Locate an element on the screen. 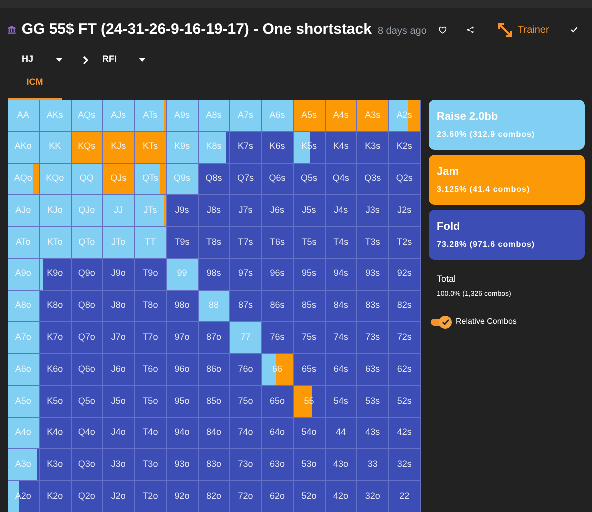 Image resolution: width=592 pixels, height=512 pixels. hand-cell: T3o is located at coordinates (151, 465).